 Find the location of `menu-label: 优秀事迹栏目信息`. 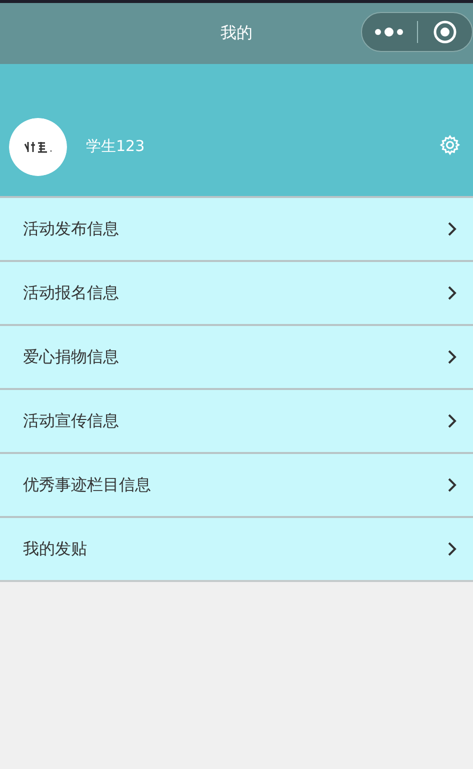

menu-label: 优秀事迹栏目信息 is located at coordinates (87, 485).